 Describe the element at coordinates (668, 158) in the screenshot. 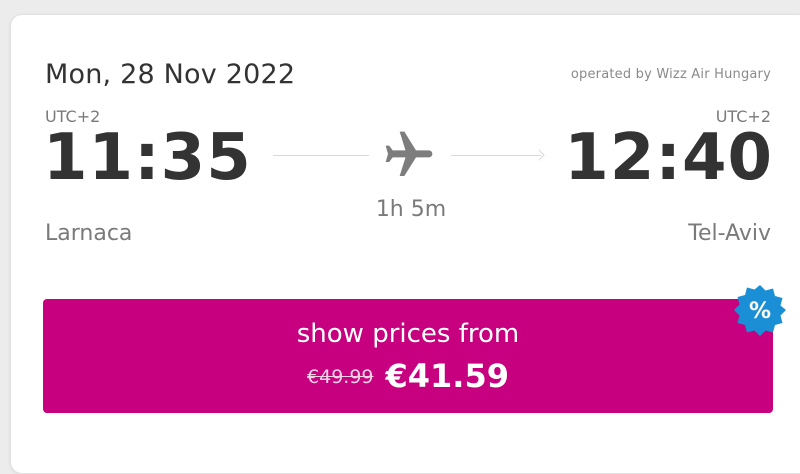

I see `arrival-time: 12:40` at that location.